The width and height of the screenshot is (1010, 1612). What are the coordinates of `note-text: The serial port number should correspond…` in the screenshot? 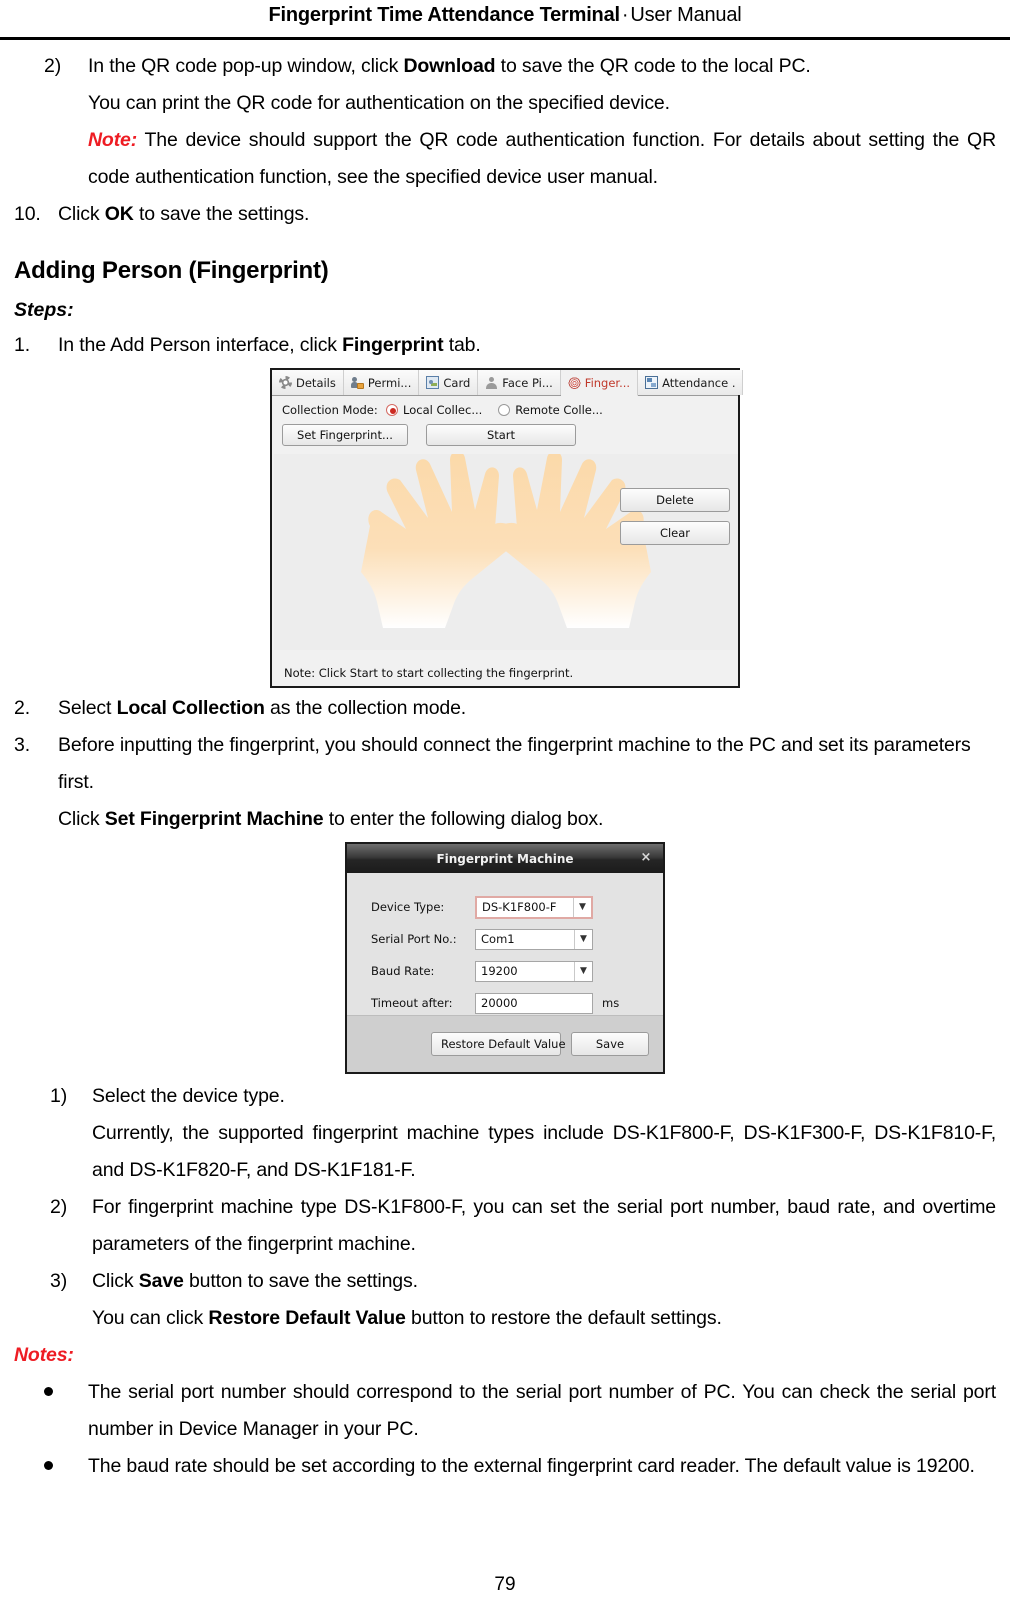 It's located at (542, 1410).